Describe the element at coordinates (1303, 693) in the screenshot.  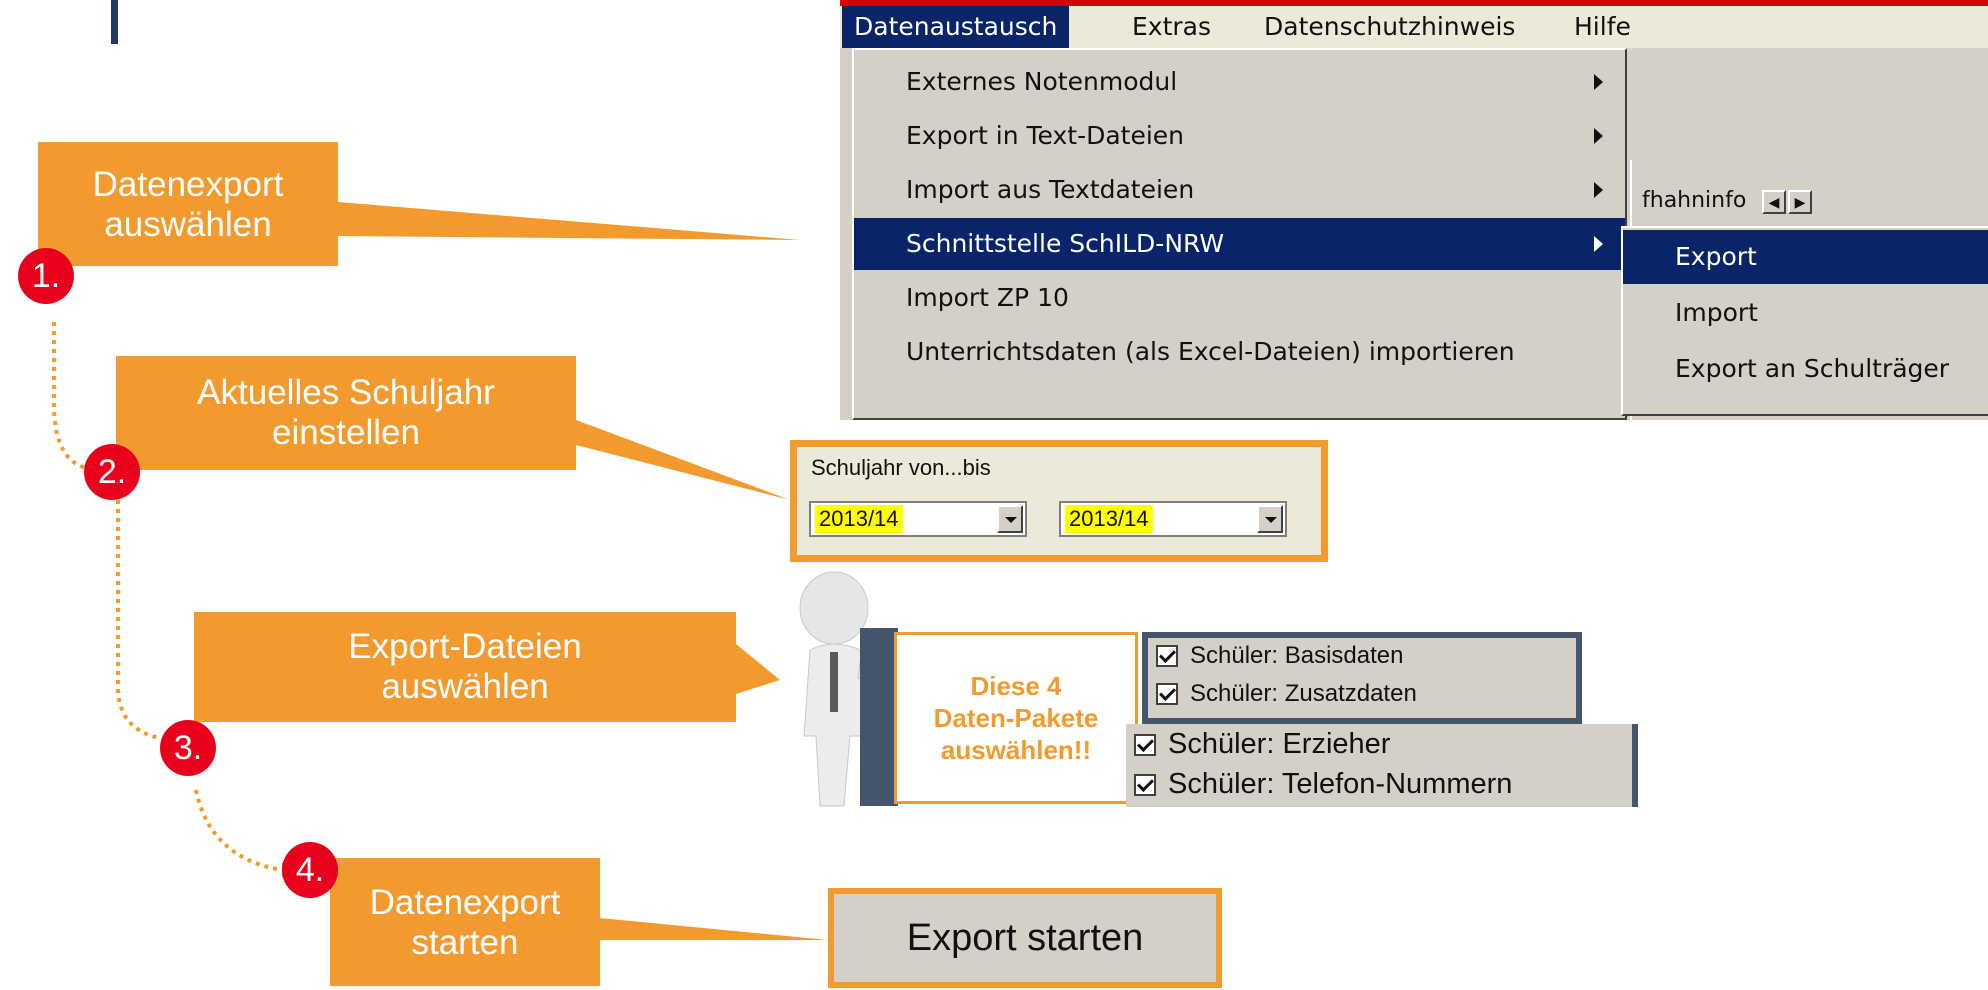
I see `checkbox-label: Schüler: Zusatzdaten` at that location.